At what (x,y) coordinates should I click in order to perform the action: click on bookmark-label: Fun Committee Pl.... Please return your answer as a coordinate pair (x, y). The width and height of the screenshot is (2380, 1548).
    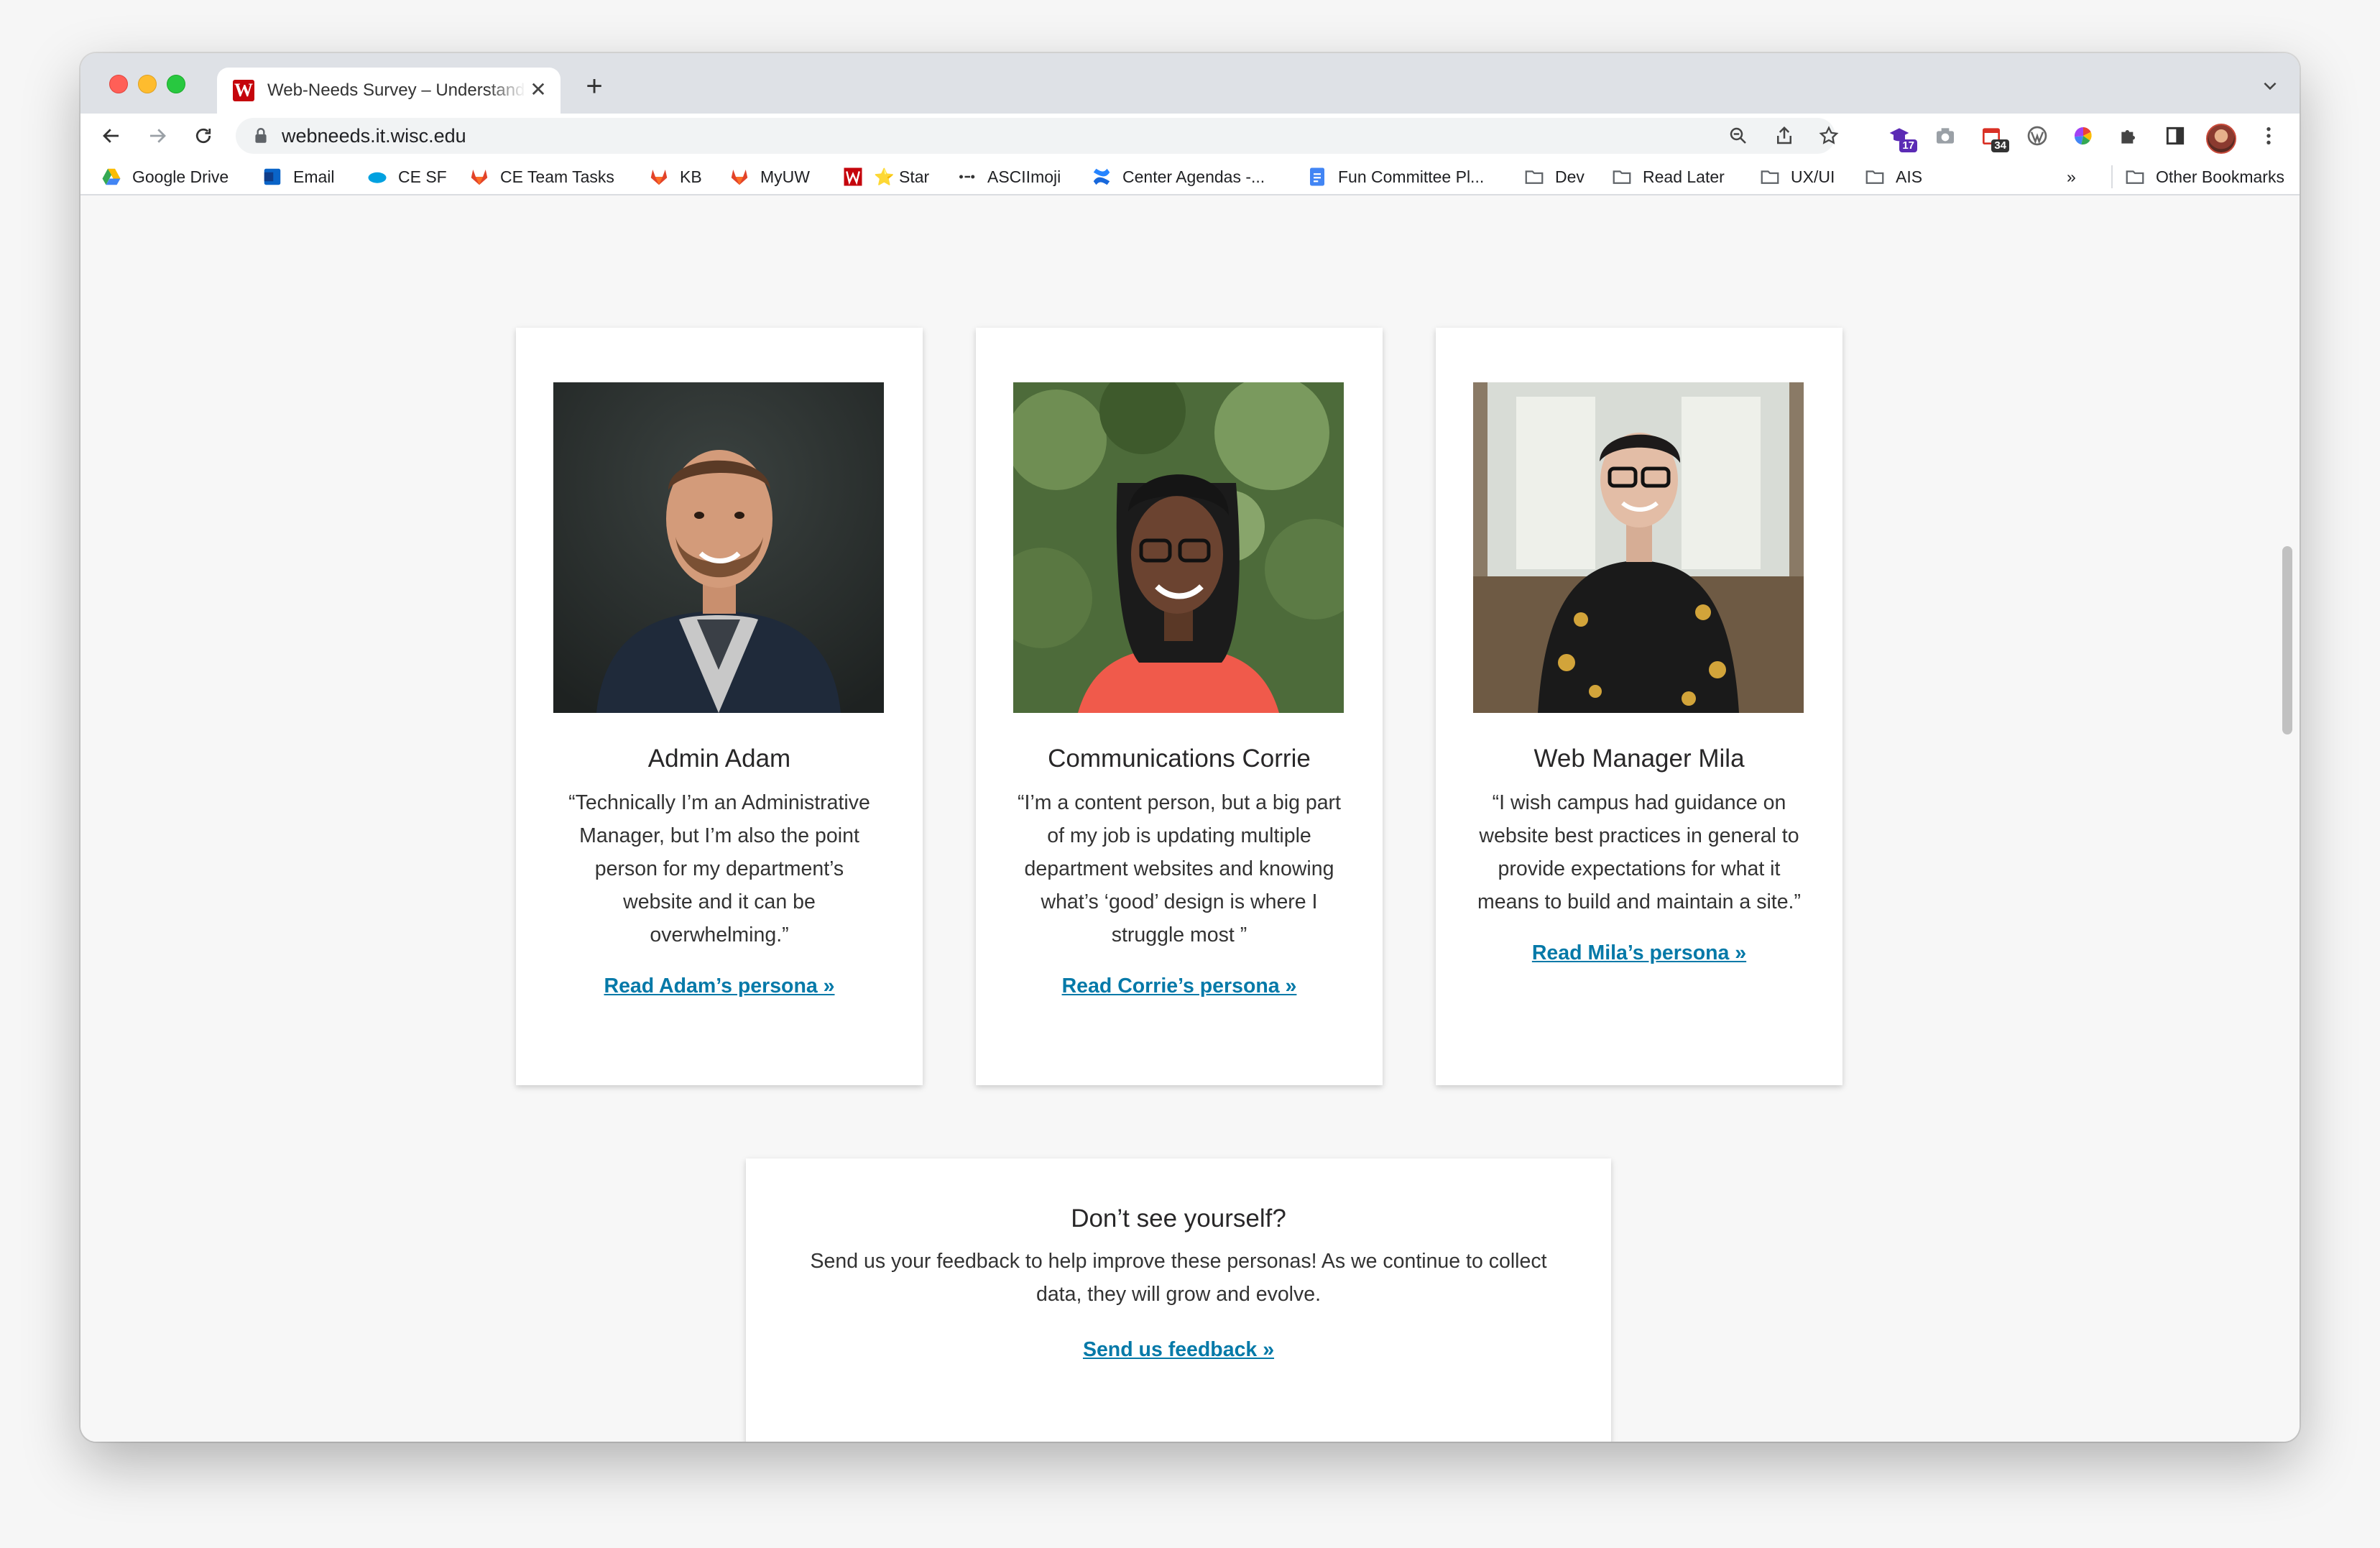
    Looking at the image, I should click on (1411, 176).